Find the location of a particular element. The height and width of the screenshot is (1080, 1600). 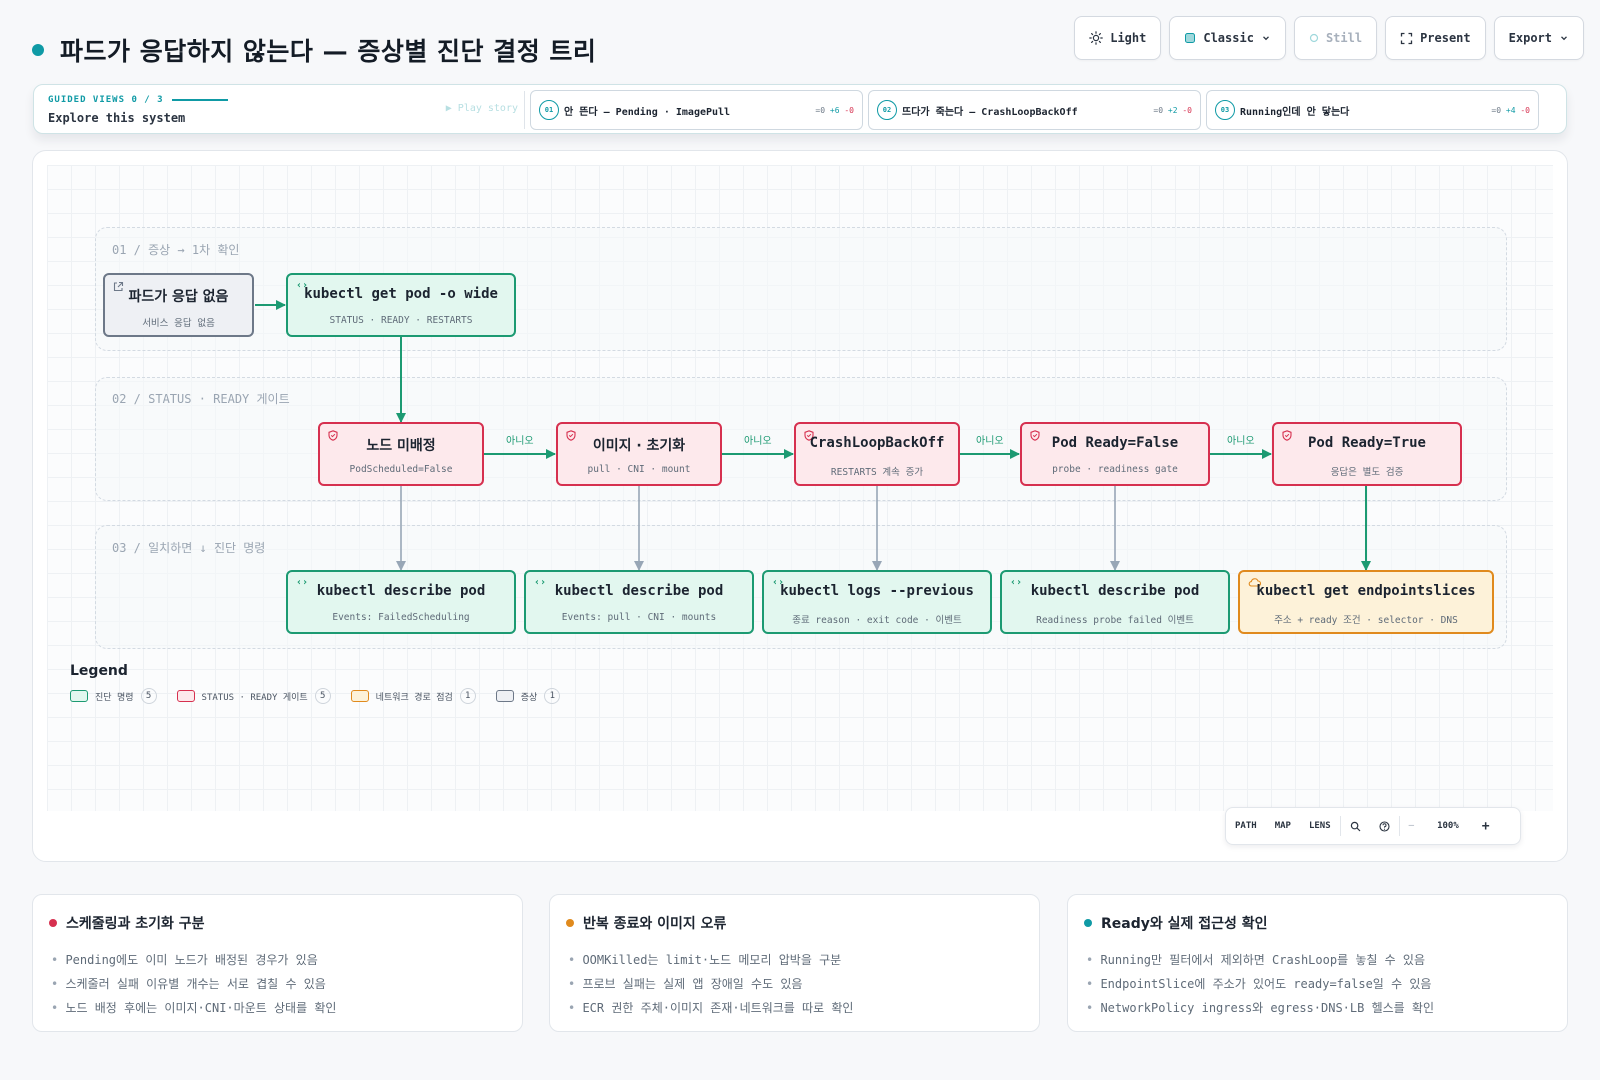

story-label: 안 뜬다 — Pending · ImagePull is located at coordinates (647, 112).